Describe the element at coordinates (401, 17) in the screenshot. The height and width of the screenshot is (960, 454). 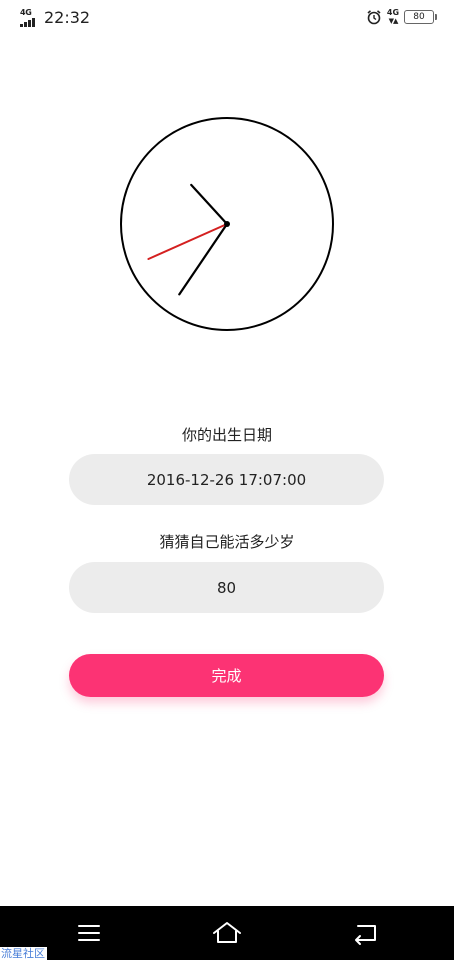
I see `status-right: 4G ▼▲ 80` at that location.